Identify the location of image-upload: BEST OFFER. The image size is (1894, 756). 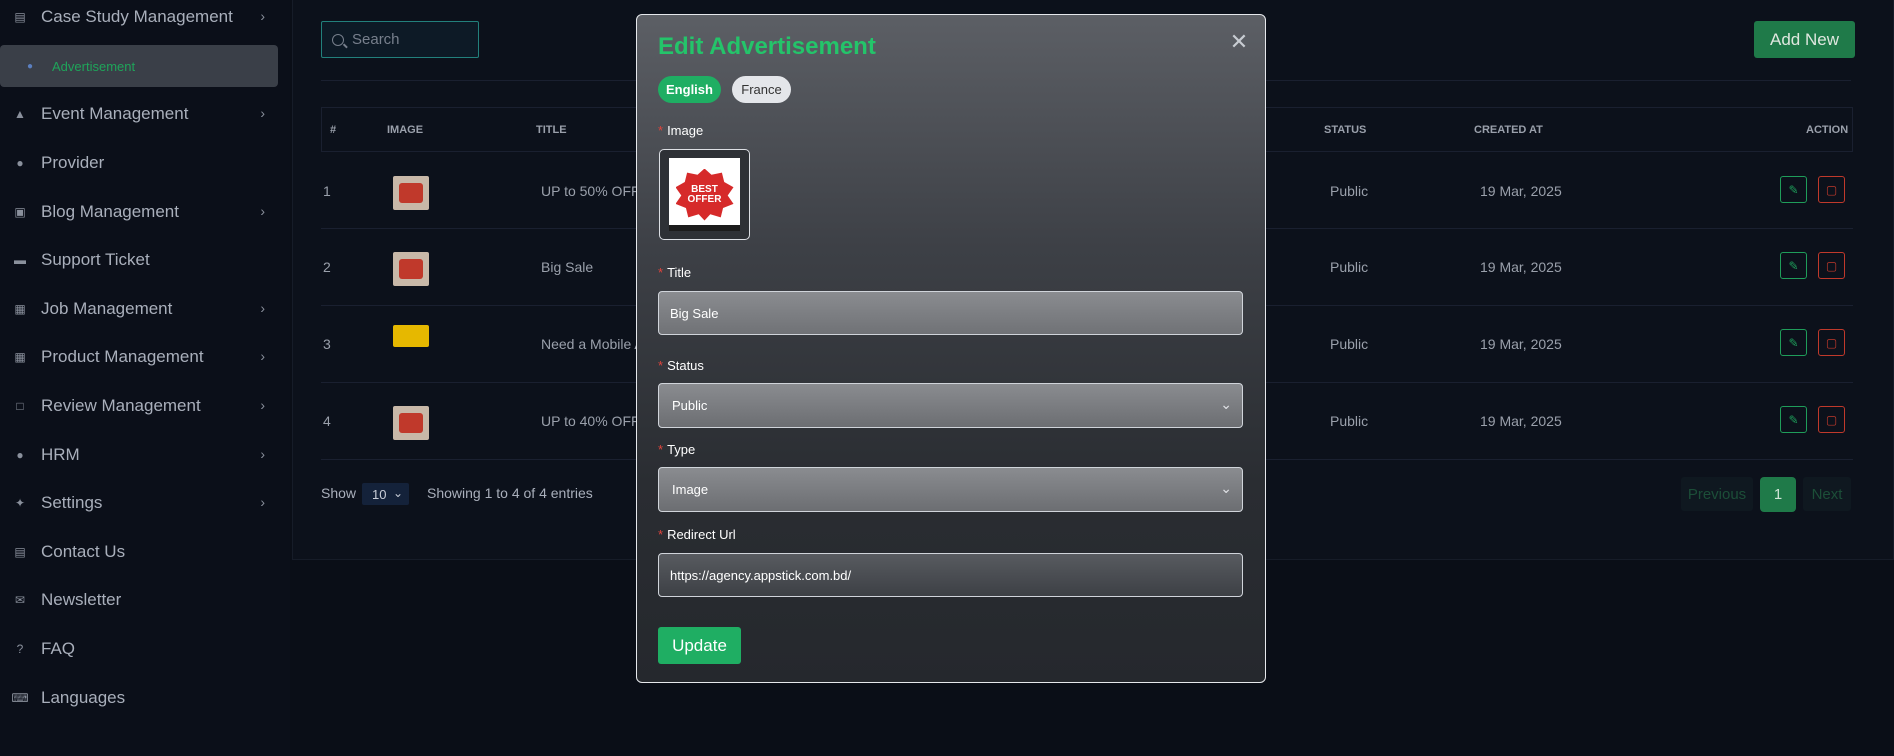
(704, 194).